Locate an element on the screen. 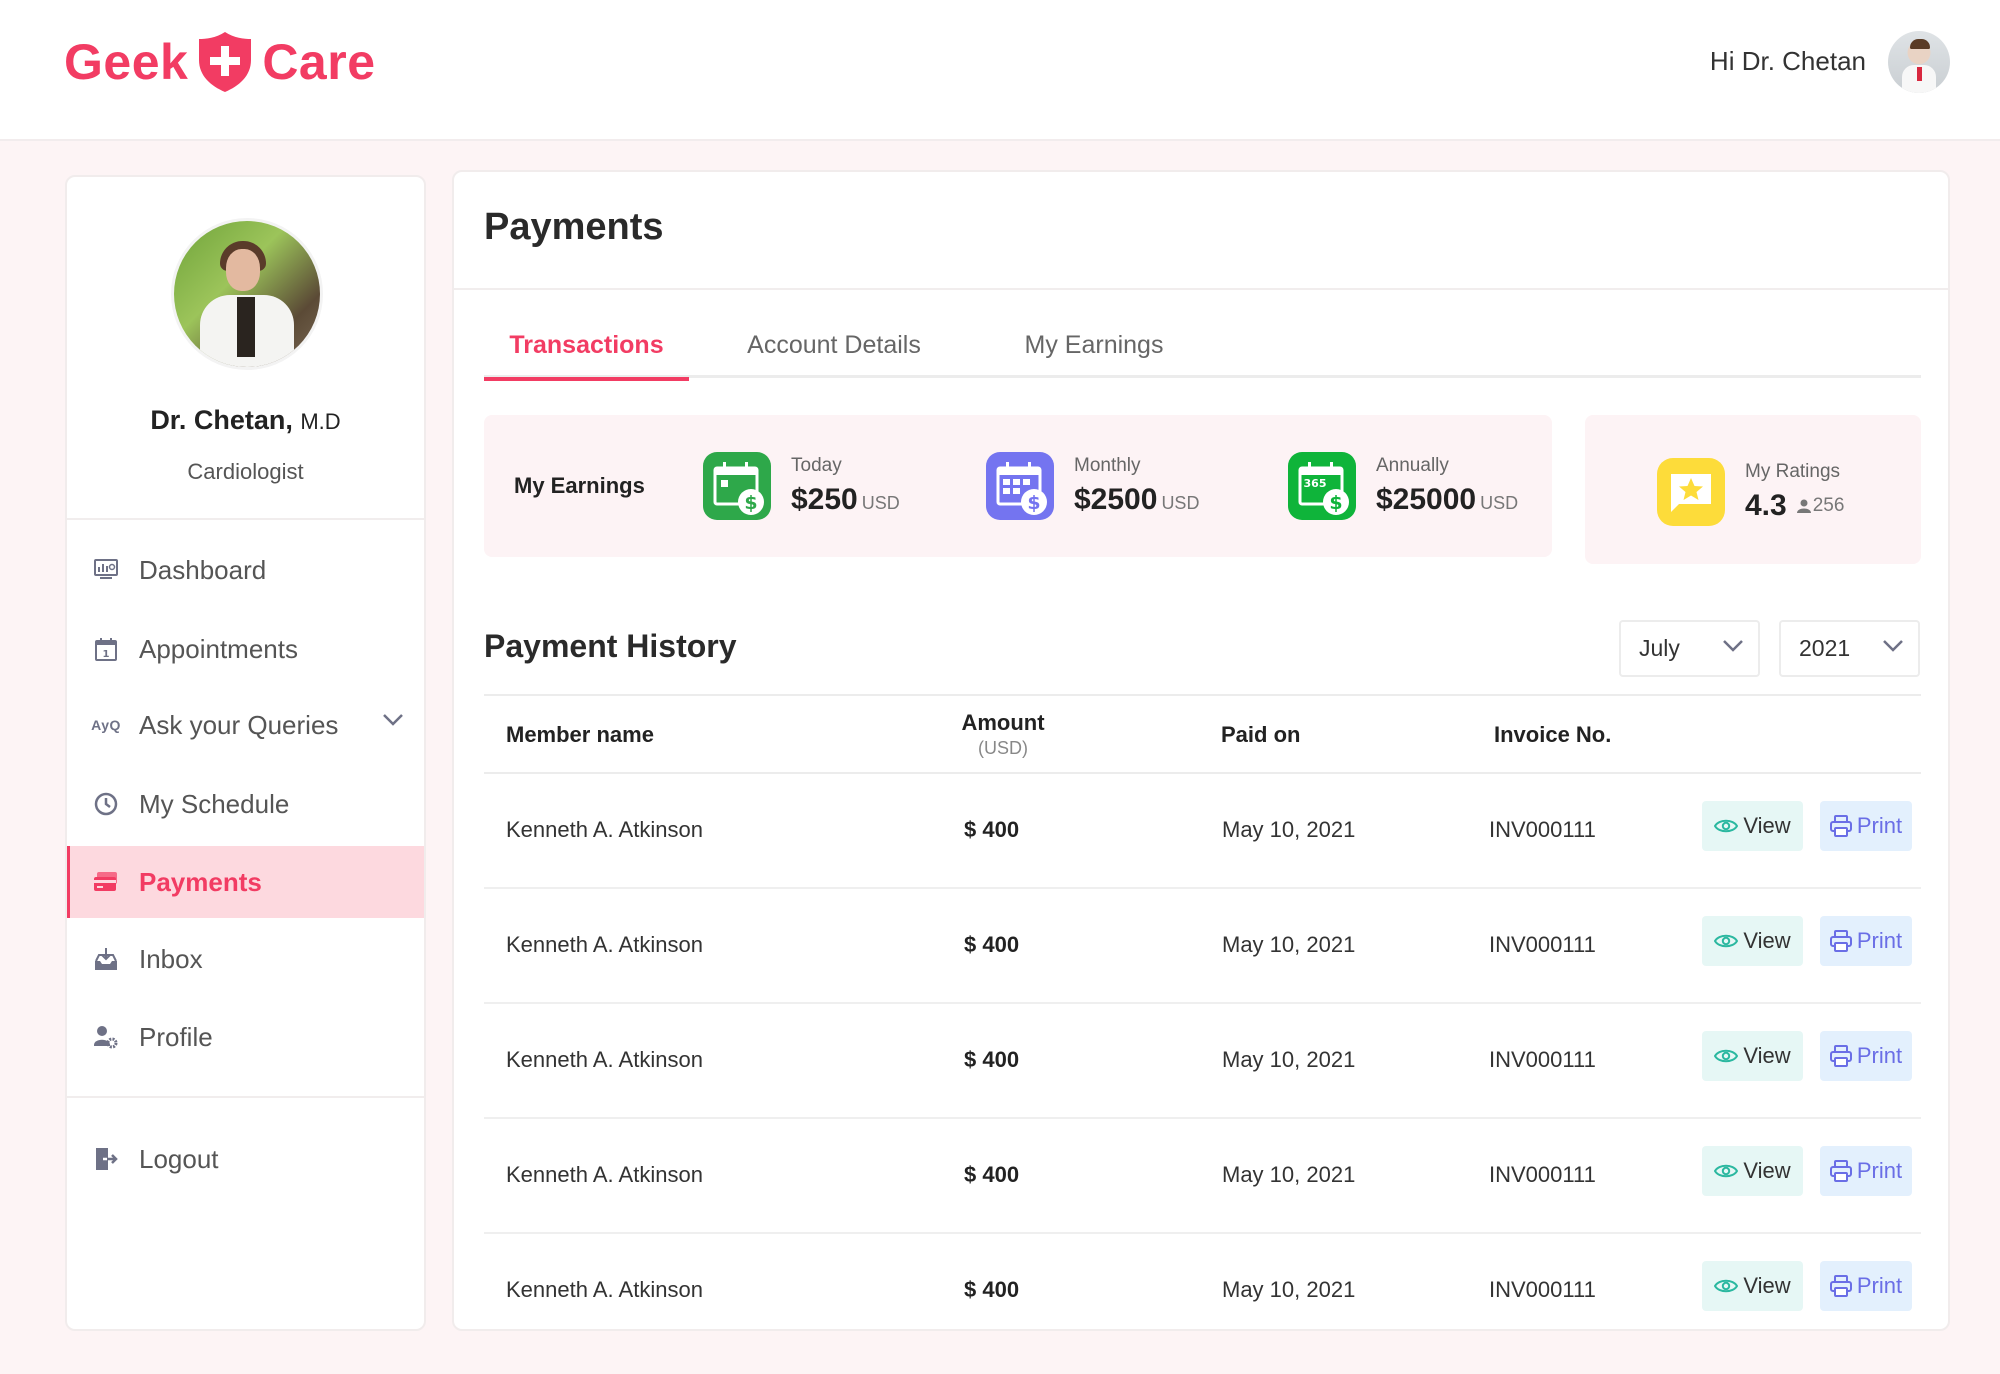 The image size is (2000, 1374). brand-logo: Geek Care is located at coordinates (220, 62).